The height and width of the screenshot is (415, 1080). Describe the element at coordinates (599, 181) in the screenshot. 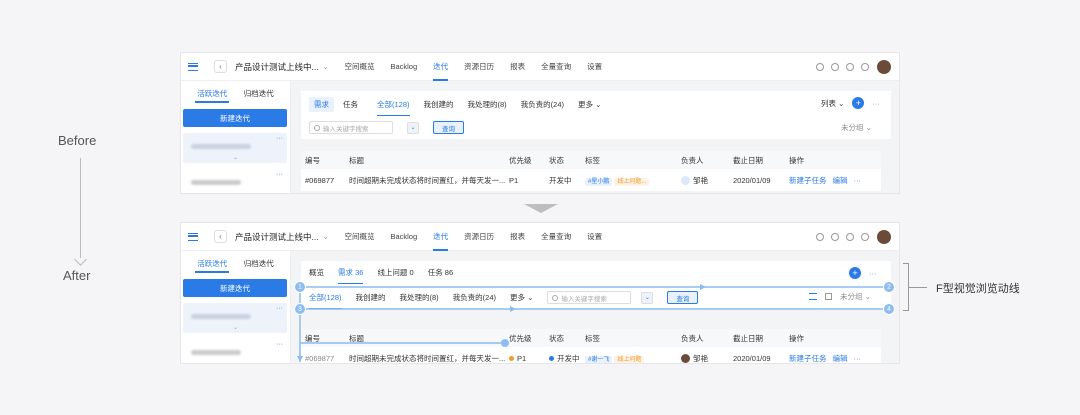

I see `tag: #星小鹏` at that location.